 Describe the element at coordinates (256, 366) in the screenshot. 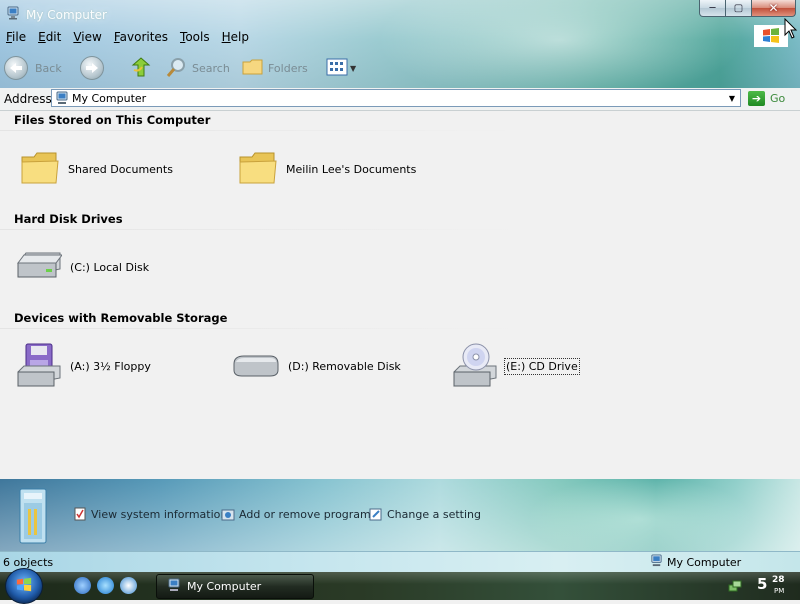

I see `removable-disk-icon` at that location.